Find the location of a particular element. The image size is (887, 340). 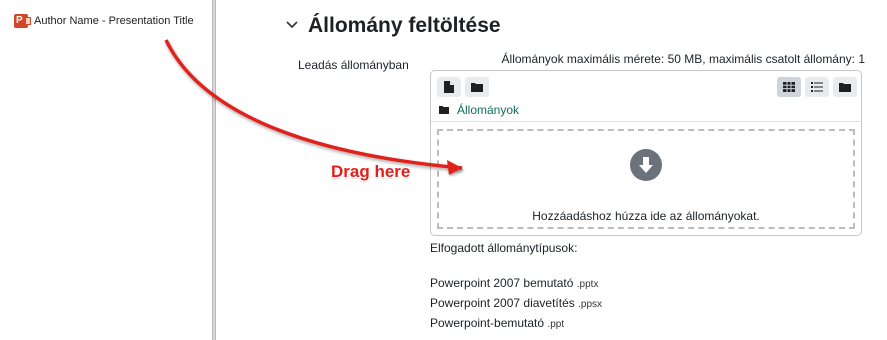

accepted-type-item: Powerpoint 2007 diavetítés .ppsx is located at coordinates (516, 304).